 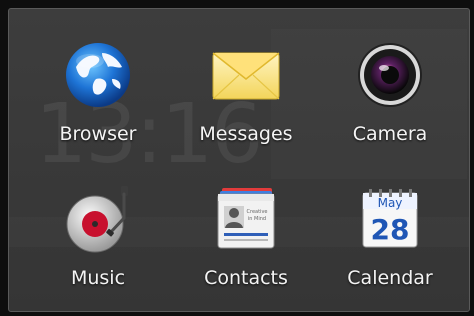 What do you see at coordinates (98, 134) in the screenshot?
I see `app-label: Browser` at bounding box center [98, 134].